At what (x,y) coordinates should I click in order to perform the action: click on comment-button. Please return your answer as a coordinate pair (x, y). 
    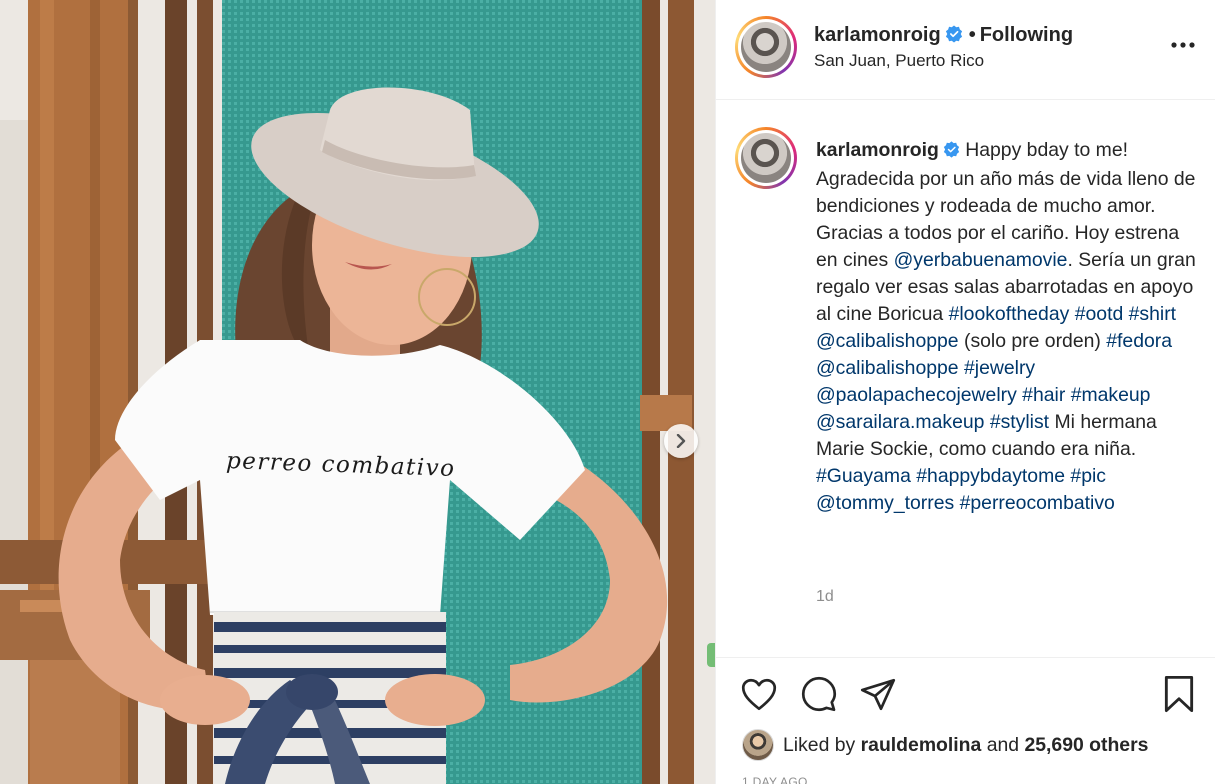
    Looking at the image, I should click on (819, 694).